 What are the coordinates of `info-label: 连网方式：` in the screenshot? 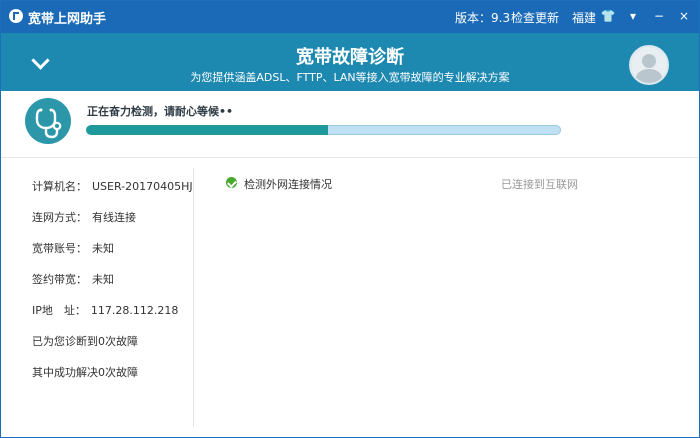 It's located at (59, 217).